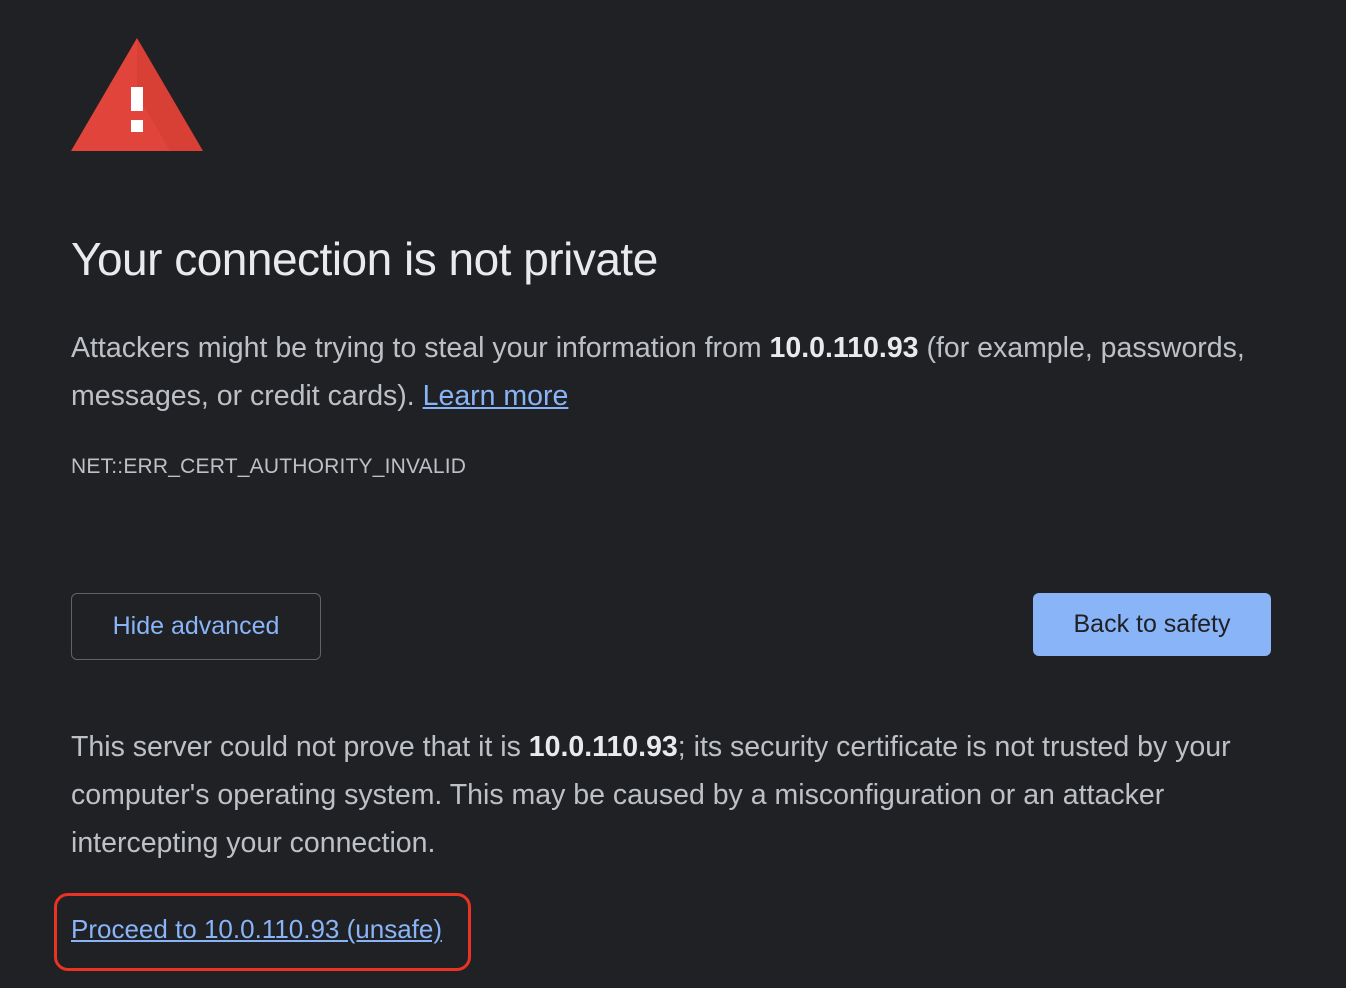 This screenshot has height=988, width=1346. I want to click on back-to-safety-button: Back to safety, so click(1152, 624).